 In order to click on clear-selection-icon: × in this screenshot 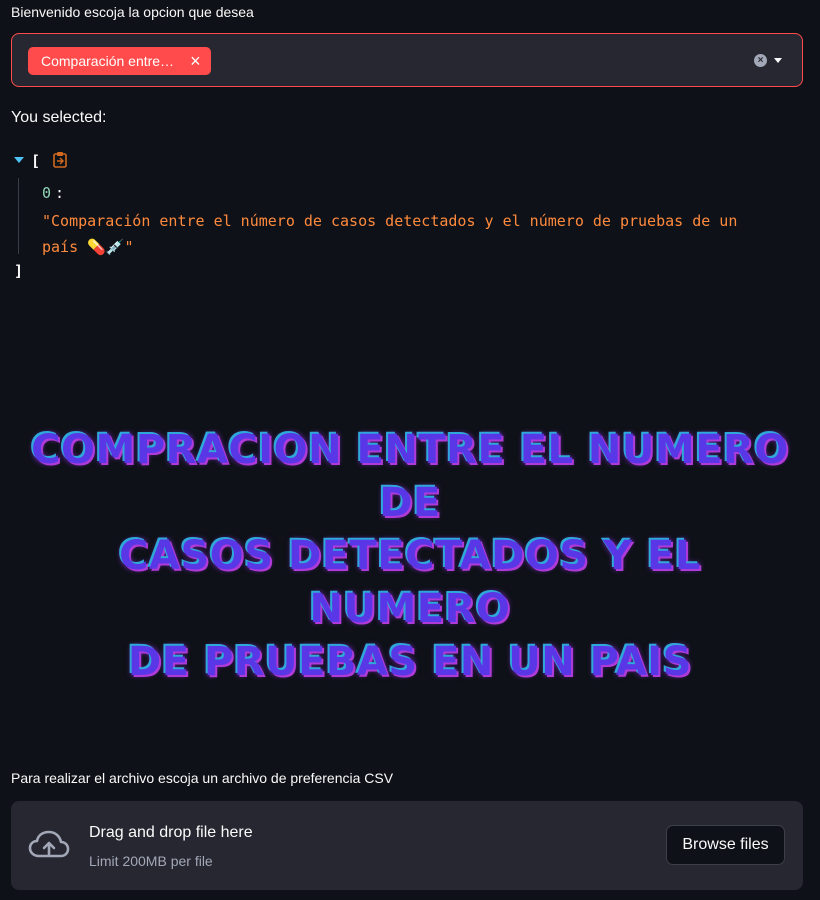, I will do `click(760, 60)`.